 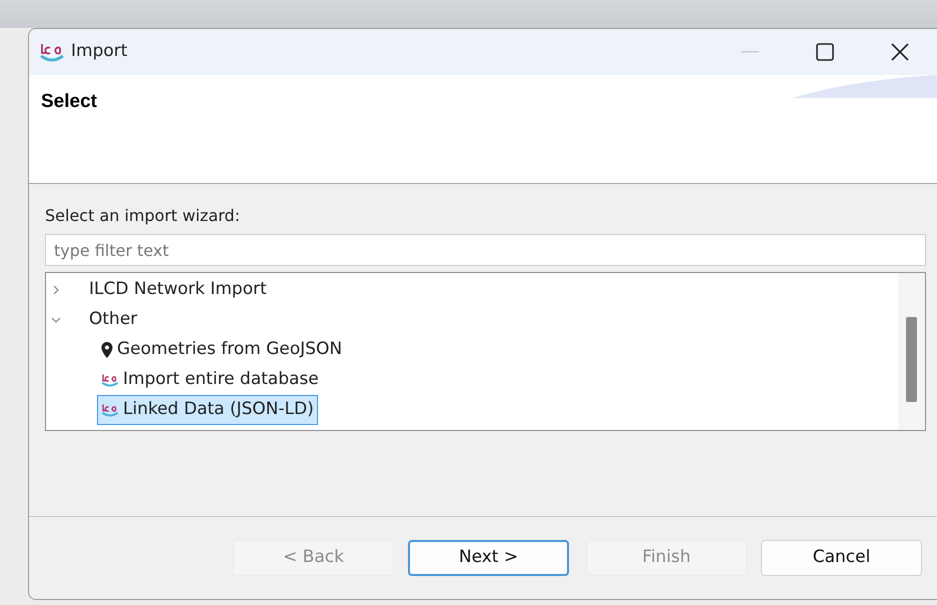 What do you see at coordinates (178, 290) in the screenshot?
I see `tree-item: ILCD Network Import` at bounding box center [178, 290].